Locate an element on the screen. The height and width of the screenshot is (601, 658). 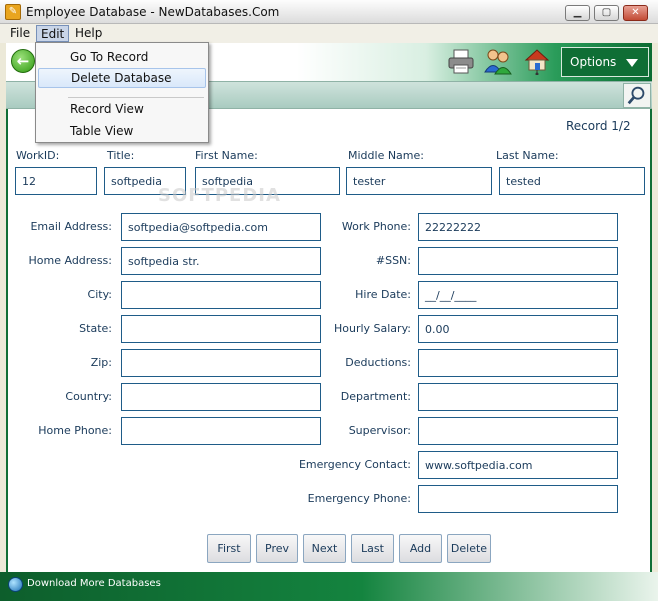
left-field-label: Country: is located at coordinates (88, 396).